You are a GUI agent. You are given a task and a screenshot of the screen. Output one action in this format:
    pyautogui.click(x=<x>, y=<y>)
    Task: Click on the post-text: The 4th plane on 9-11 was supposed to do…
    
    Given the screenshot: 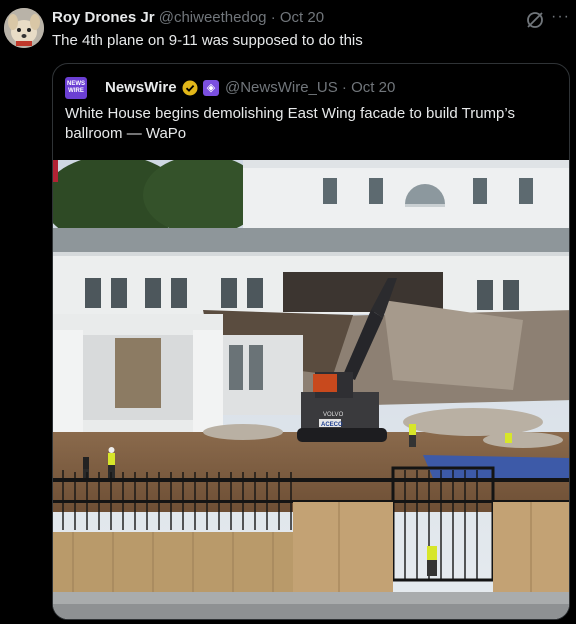 What is the action you would take?
    pyautogui.click(x=207, y=40)
    